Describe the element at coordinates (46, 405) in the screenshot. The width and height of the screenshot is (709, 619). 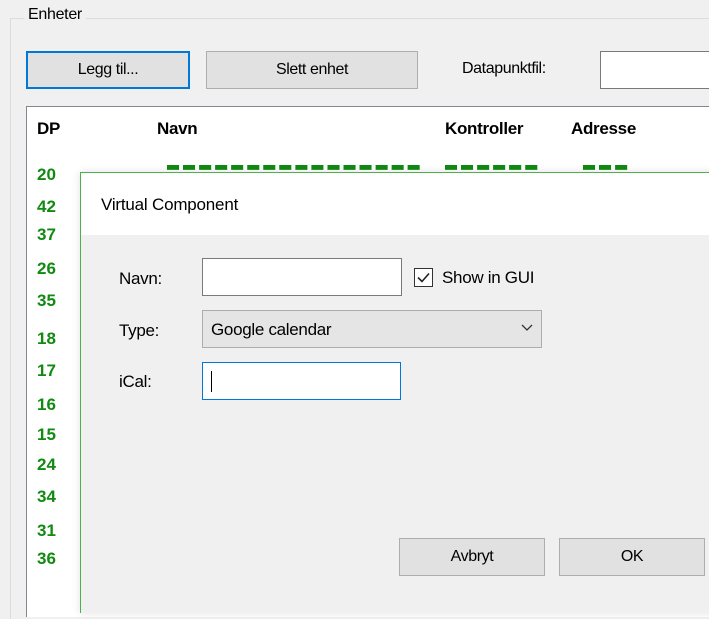
I see `table-row-dp: 16` at that location.